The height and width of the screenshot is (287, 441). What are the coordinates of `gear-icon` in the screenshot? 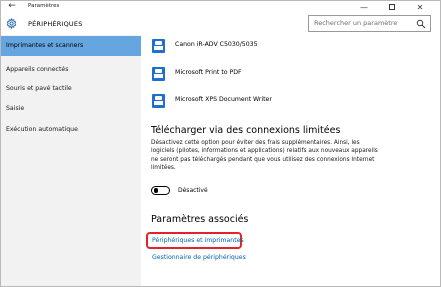 It's located at (11, 23).